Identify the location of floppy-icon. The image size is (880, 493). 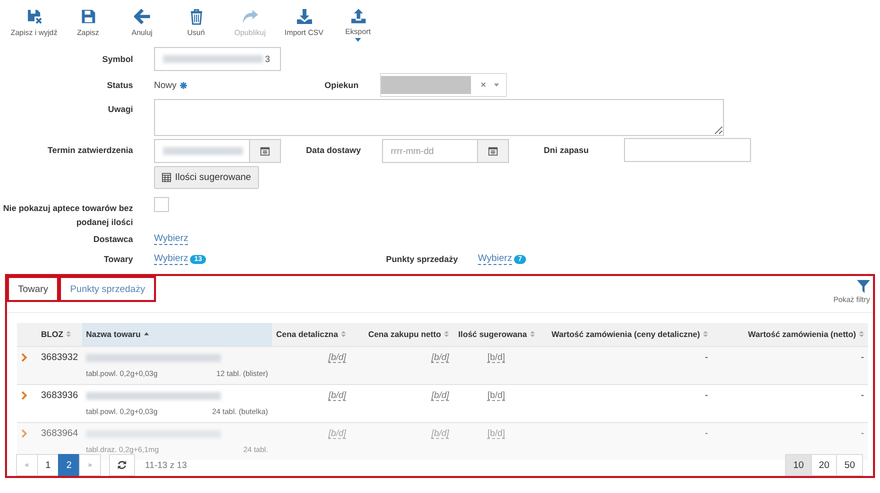
(88, 16).